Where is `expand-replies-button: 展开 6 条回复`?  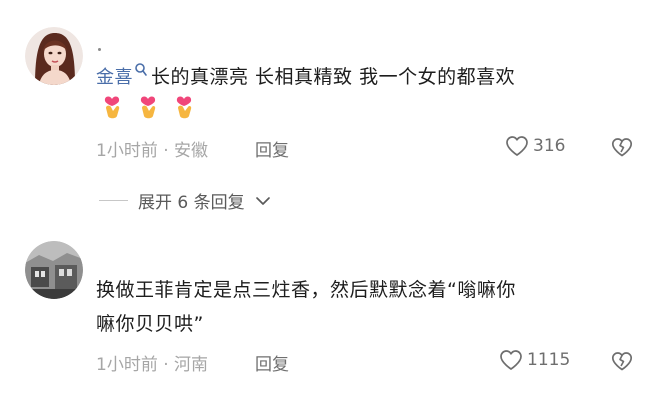
expand-replies-button: 展开 6 条回复 is located at coordinates (185, 200).